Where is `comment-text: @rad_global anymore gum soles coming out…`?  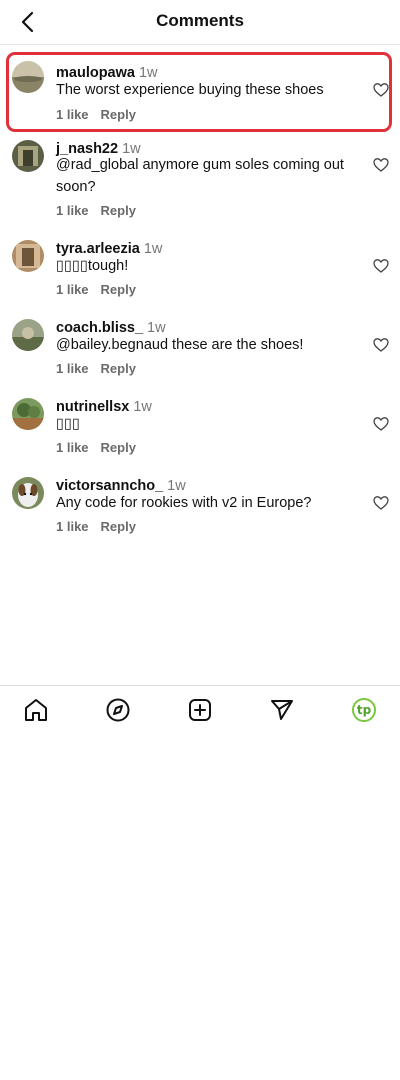
comment-text: @rad_global anymore gum soles coming out… is located at coordinates (200, 176).